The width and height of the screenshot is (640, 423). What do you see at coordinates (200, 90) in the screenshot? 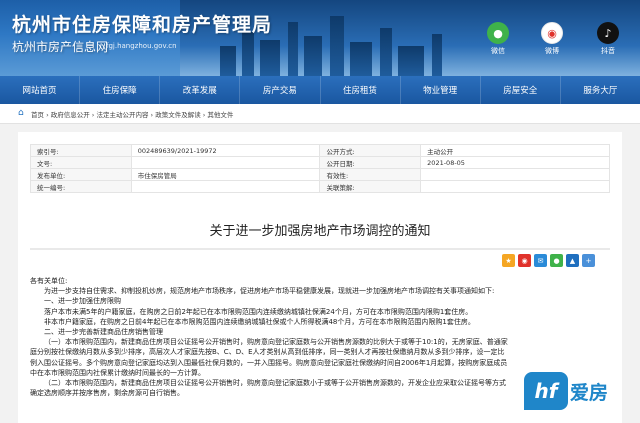
I see `nav-reform: 改革发展` at bounding box center [200, 90].